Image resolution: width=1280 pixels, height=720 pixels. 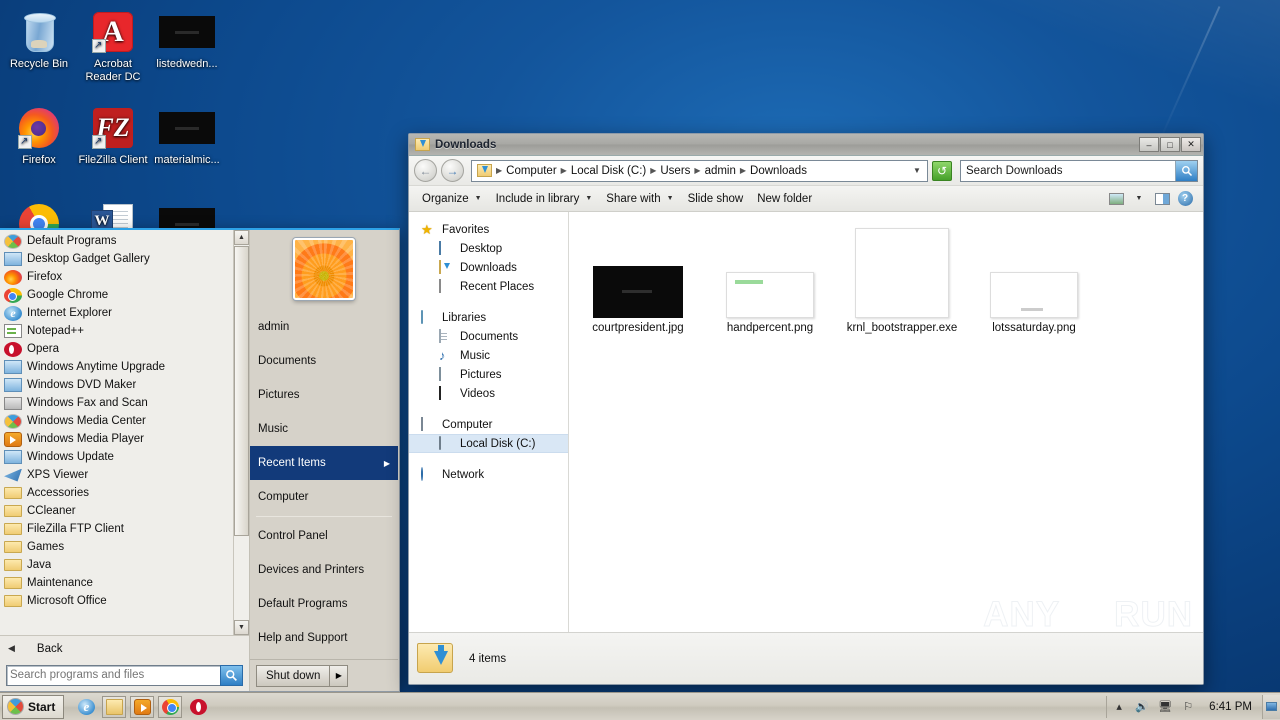 What do you see at coordinates (608, 171) in the screenshot?
I see `breadcrumb-local-disk: Local Disk (C:)` at bounding box center [608, 171].